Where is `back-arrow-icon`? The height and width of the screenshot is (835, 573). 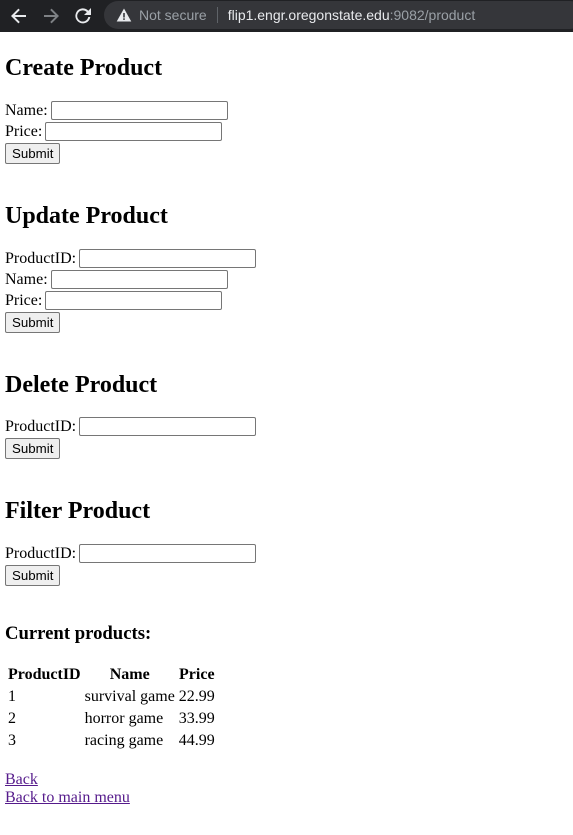 back-arrow-icon is located at coordinates (19, 16).